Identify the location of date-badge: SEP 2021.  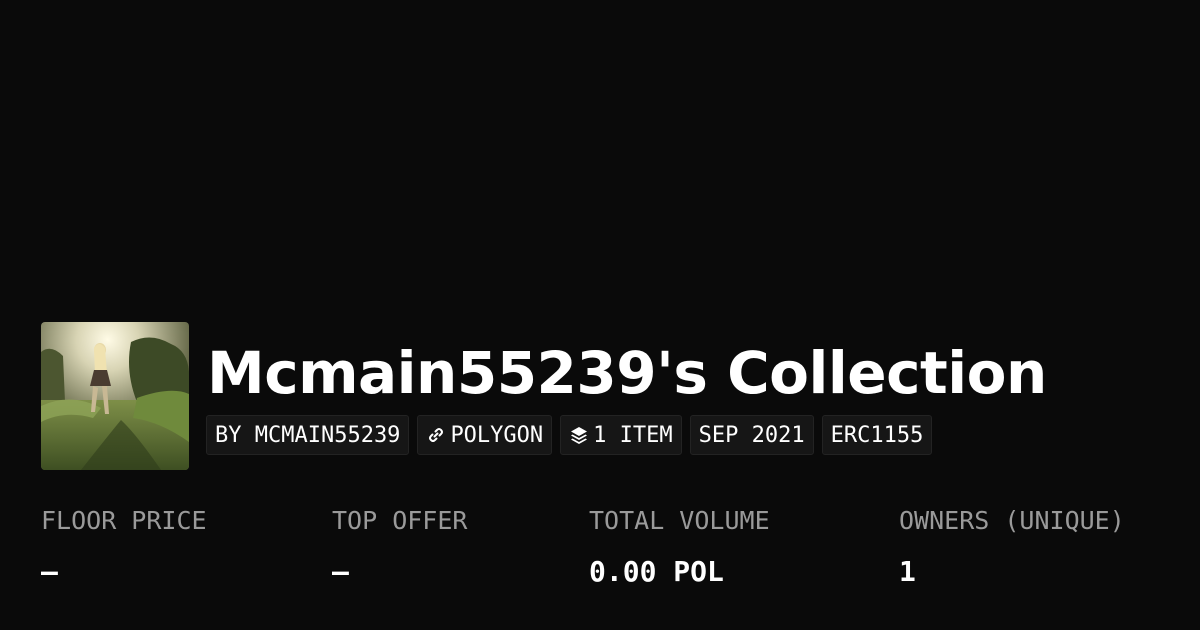
(751, 435).